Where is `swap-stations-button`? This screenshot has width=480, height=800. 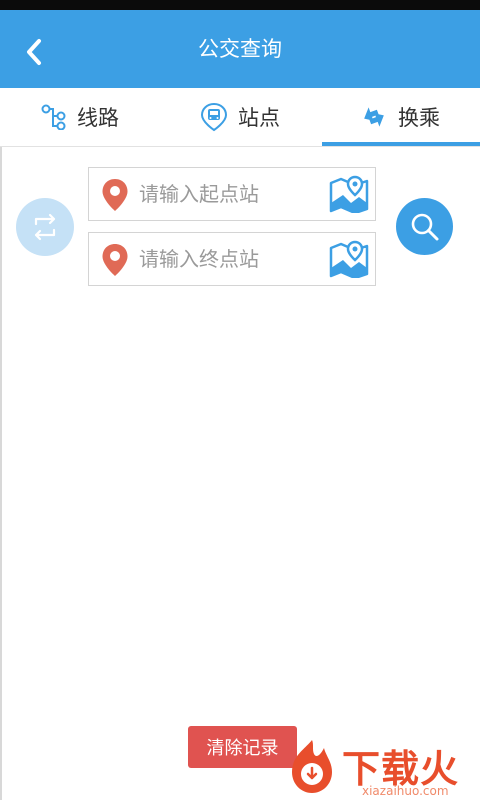 swap-stations-button is located at coordinates (45, 227).